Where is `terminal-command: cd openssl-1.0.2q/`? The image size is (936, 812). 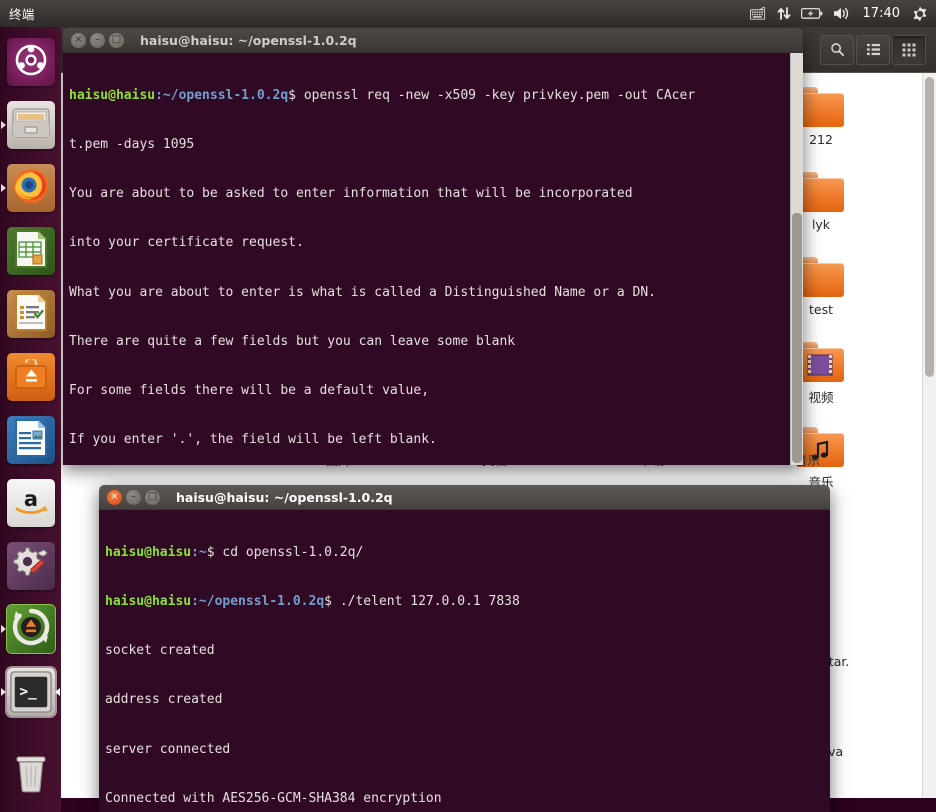
terminal-command: cd openssl-1.0.2q/ is located at coordinates (293, 552).